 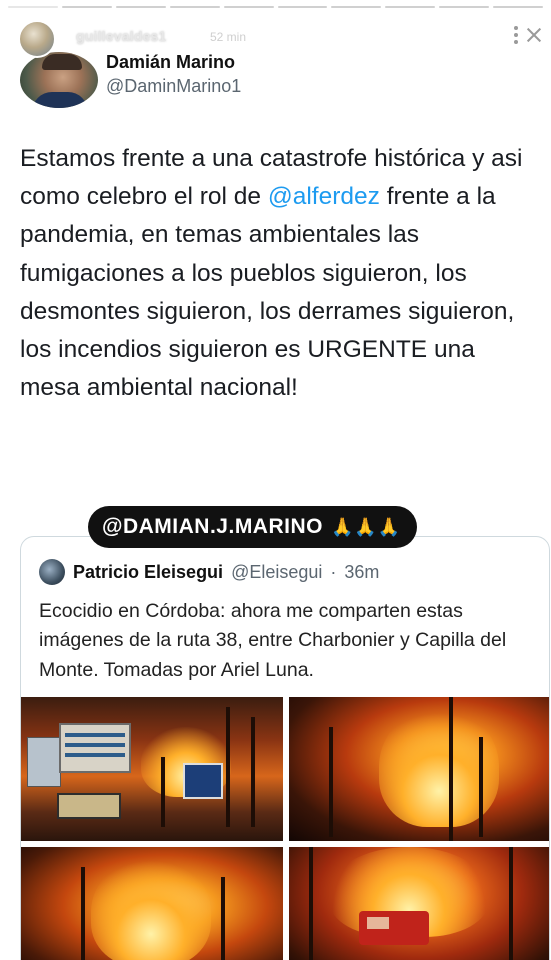 What do you see at coordinates (52, 572) in the screenshot?
I see `quoted-author-avatar` at bounding box center [52, 572].